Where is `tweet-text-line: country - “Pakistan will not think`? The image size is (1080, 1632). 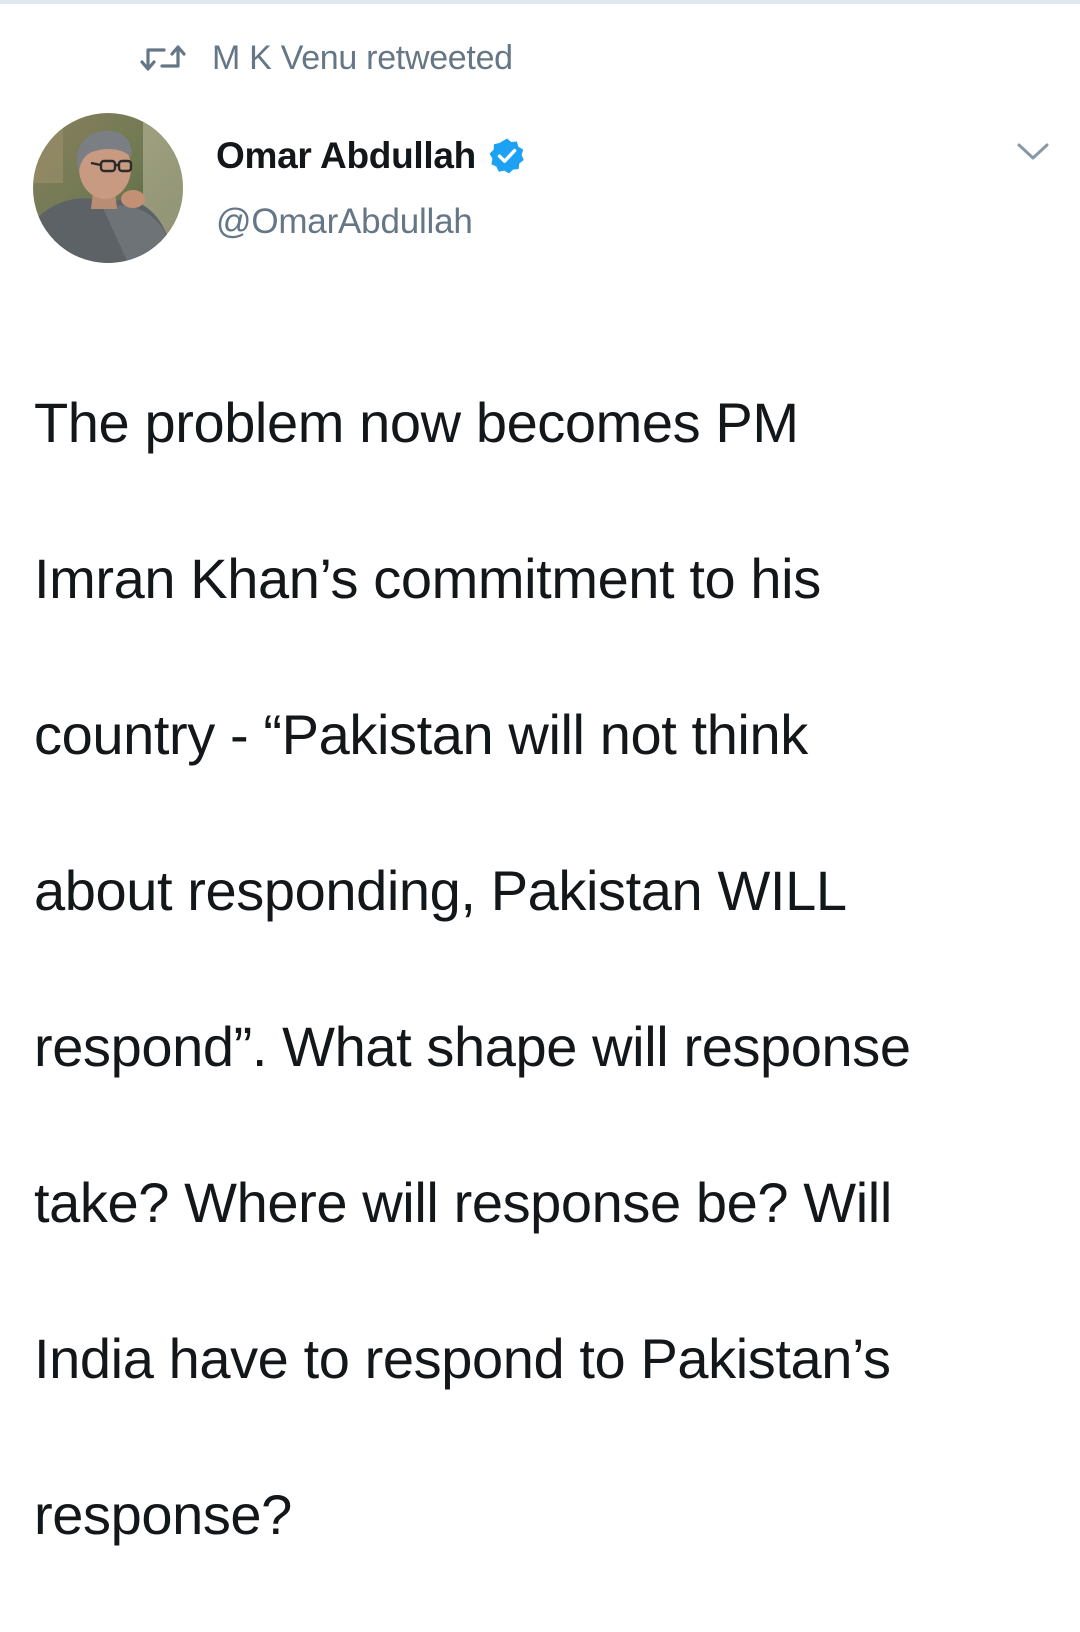 tweet-text-line: country - “Pakistan will not think is located at coordinates (421, 734).